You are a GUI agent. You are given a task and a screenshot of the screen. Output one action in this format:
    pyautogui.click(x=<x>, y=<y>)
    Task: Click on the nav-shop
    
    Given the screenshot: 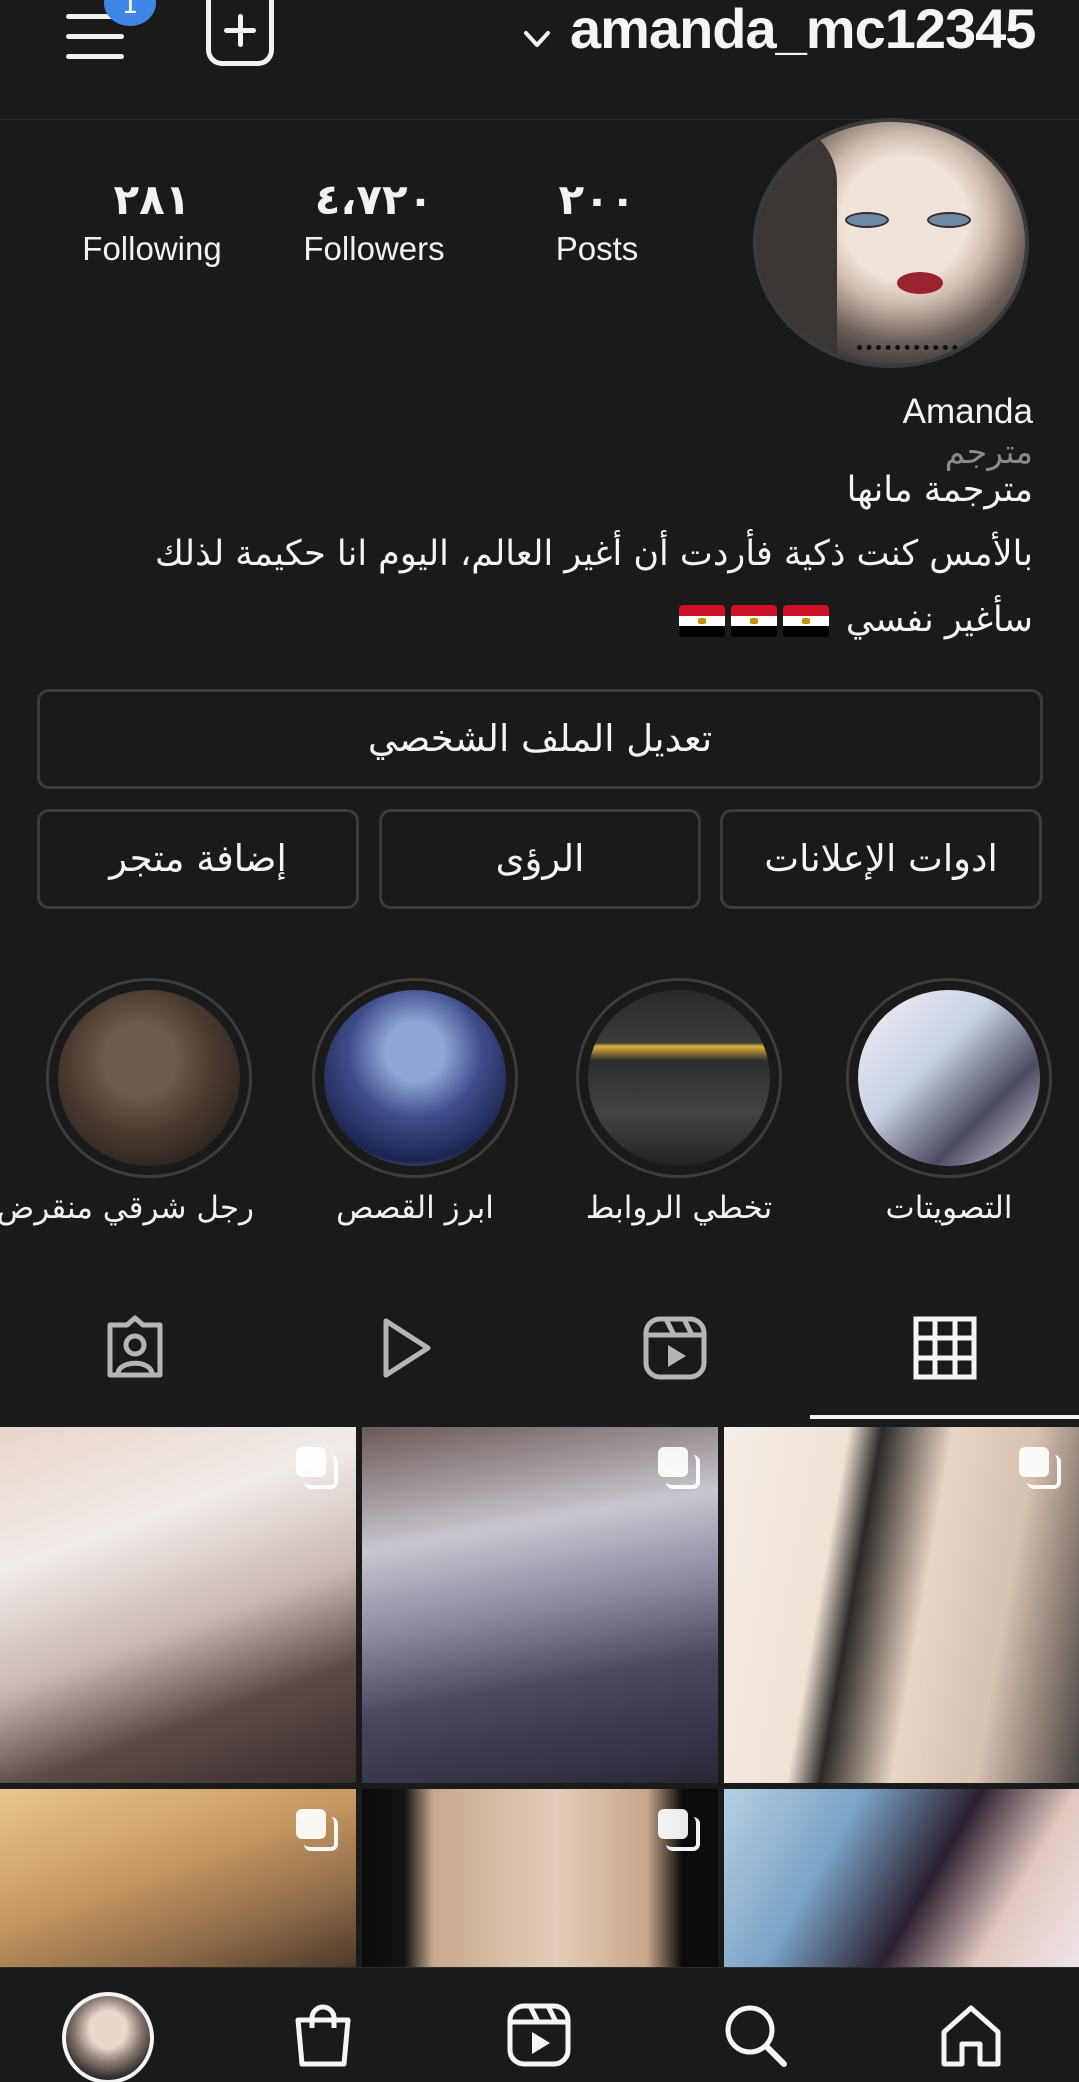 What is the action you would take?
    pyautogui.click(x=323, y=2025)
    